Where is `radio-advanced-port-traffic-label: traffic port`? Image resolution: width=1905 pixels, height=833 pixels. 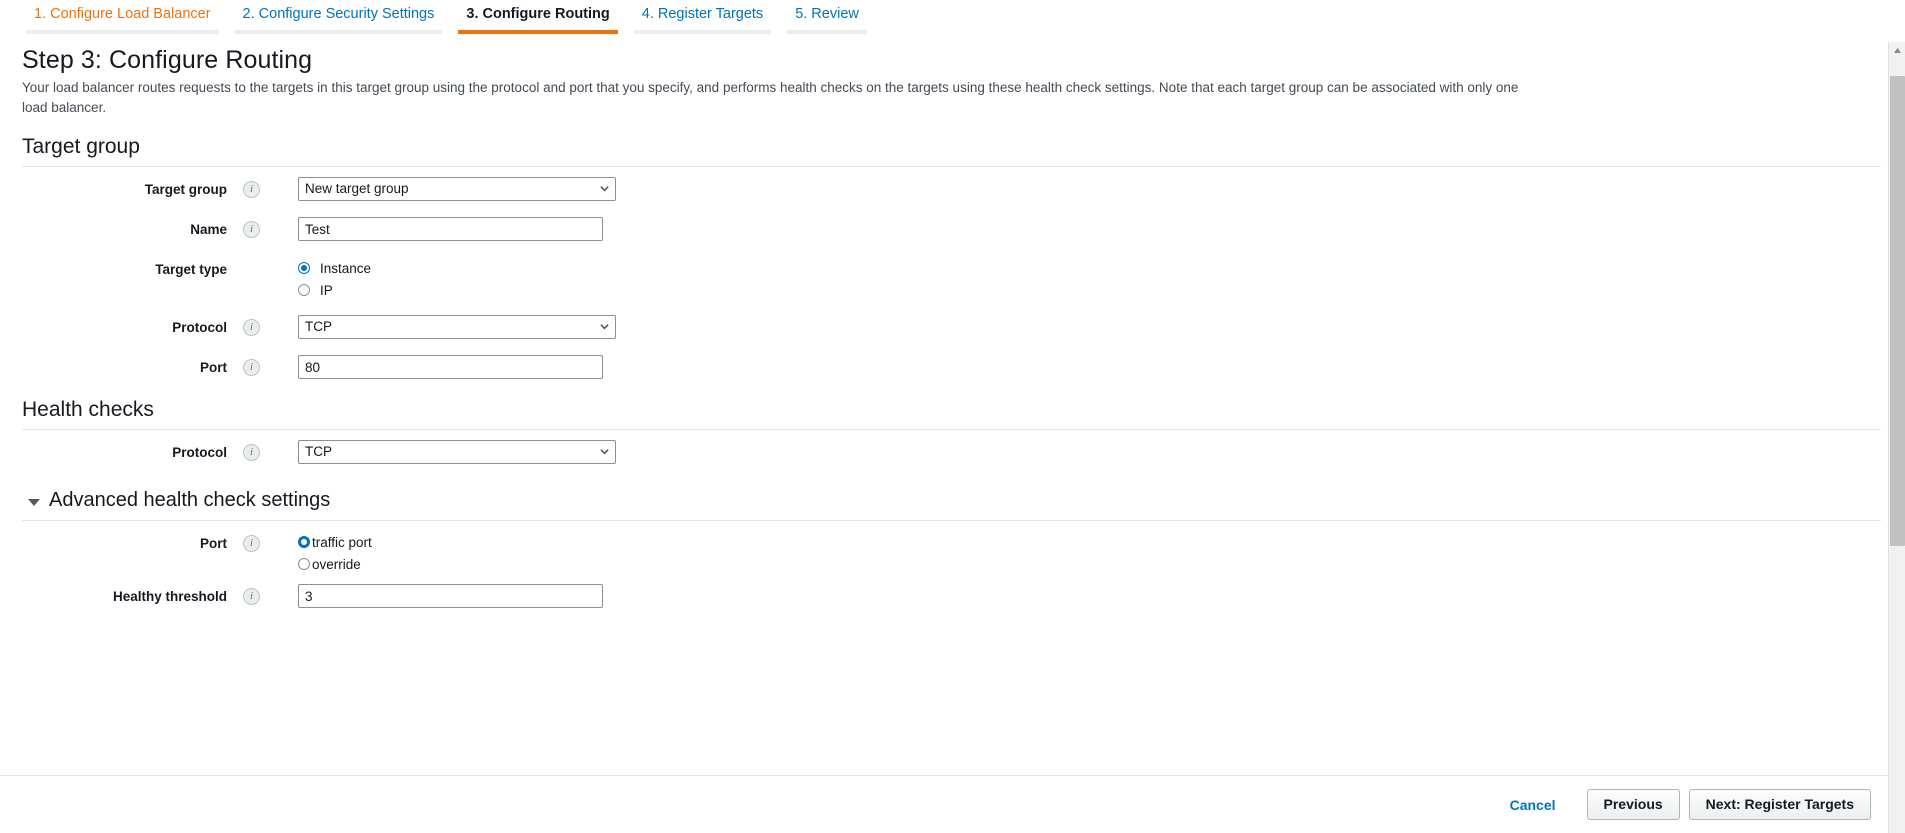 radio-advanced-port-traffic-label: traffic port is located at coordinates (342, 542).